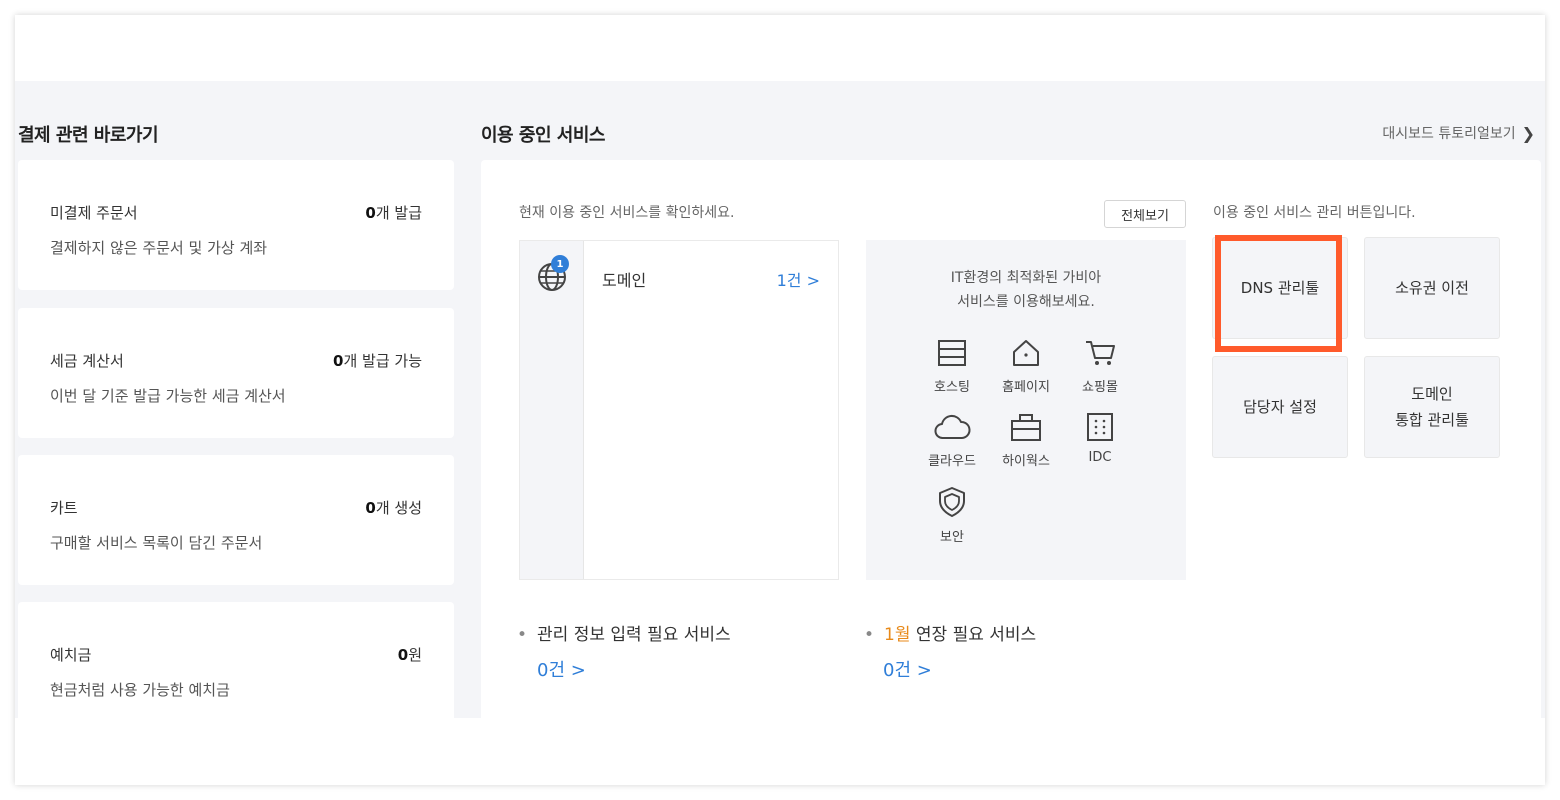 Image resolution: width=1560 pixels, height=800 pixels. What do you see at coordinates (1528, 133) in the screenshot?
I see `chevron-right-icon: ❯` at bounding box center [1528, 133].